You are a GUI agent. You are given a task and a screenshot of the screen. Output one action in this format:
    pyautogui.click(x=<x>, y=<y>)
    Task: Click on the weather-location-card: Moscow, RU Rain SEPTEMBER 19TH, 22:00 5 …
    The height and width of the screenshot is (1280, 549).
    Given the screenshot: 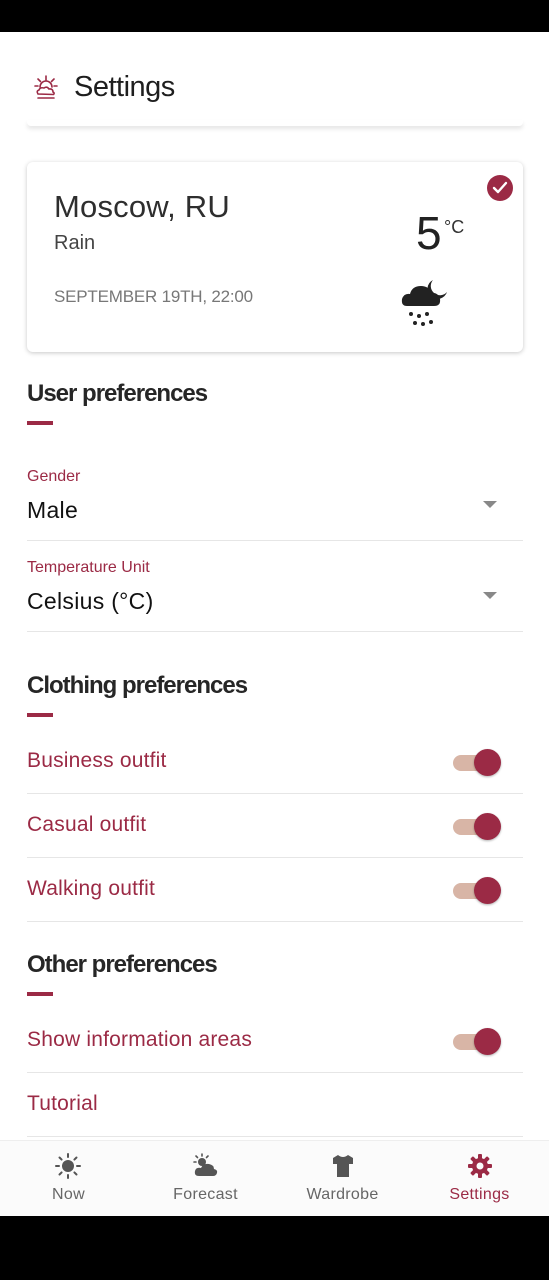 What is the action you would take?
    pyautogui.click(x=275, y=257)
    